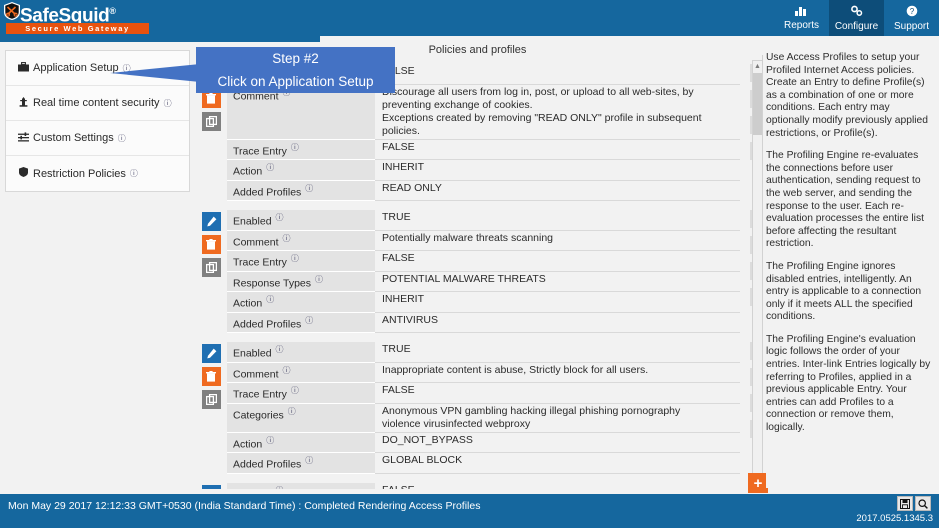  Describe the element at coordinates (856, 12) in the screenshot. I see `gears-icon` at that location.